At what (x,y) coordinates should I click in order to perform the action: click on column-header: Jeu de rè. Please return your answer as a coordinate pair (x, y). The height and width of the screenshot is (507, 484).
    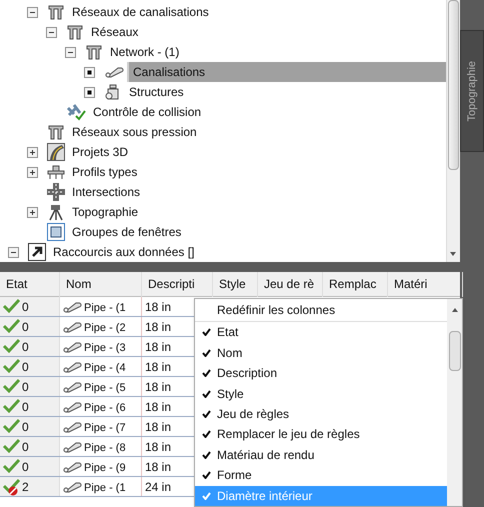
    Looking at the image, I should click on (290, 284).